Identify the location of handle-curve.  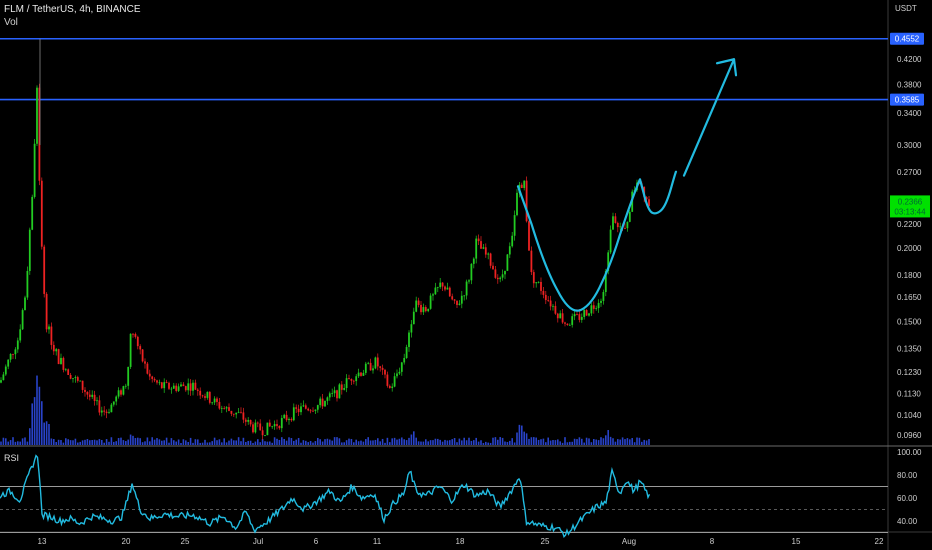
(658, 192).